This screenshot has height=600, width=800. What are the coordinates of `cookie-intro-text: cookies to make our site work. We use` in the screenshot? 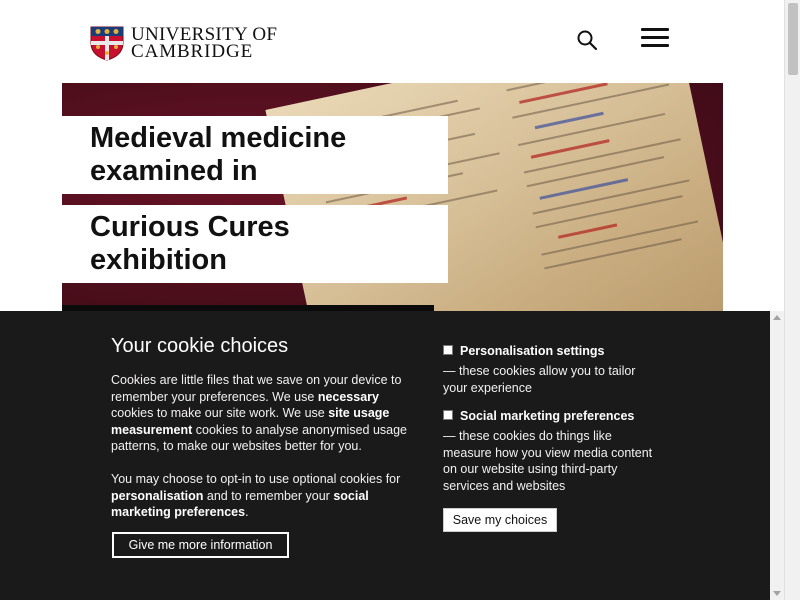 It's located at (220, 413).